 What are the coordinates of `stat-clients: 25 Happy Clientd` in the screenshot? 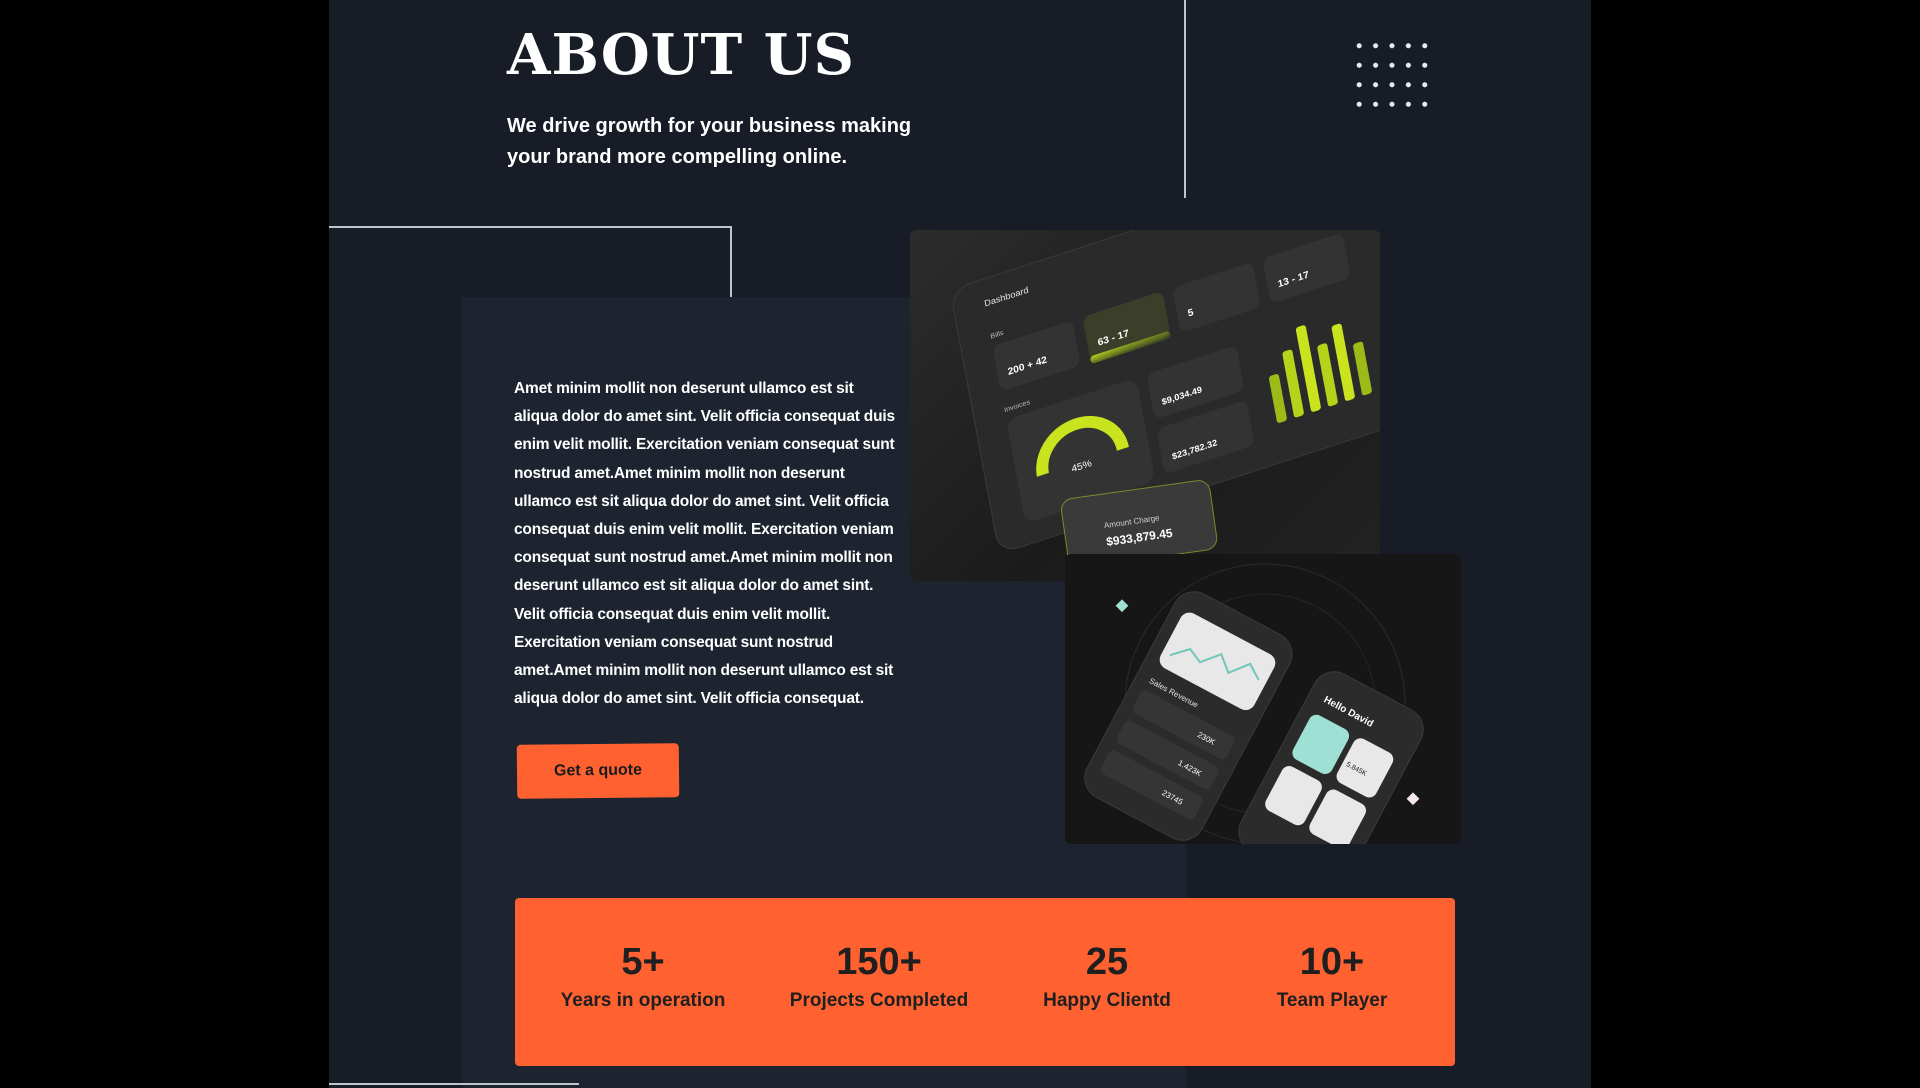 It's located at (1107, 976).